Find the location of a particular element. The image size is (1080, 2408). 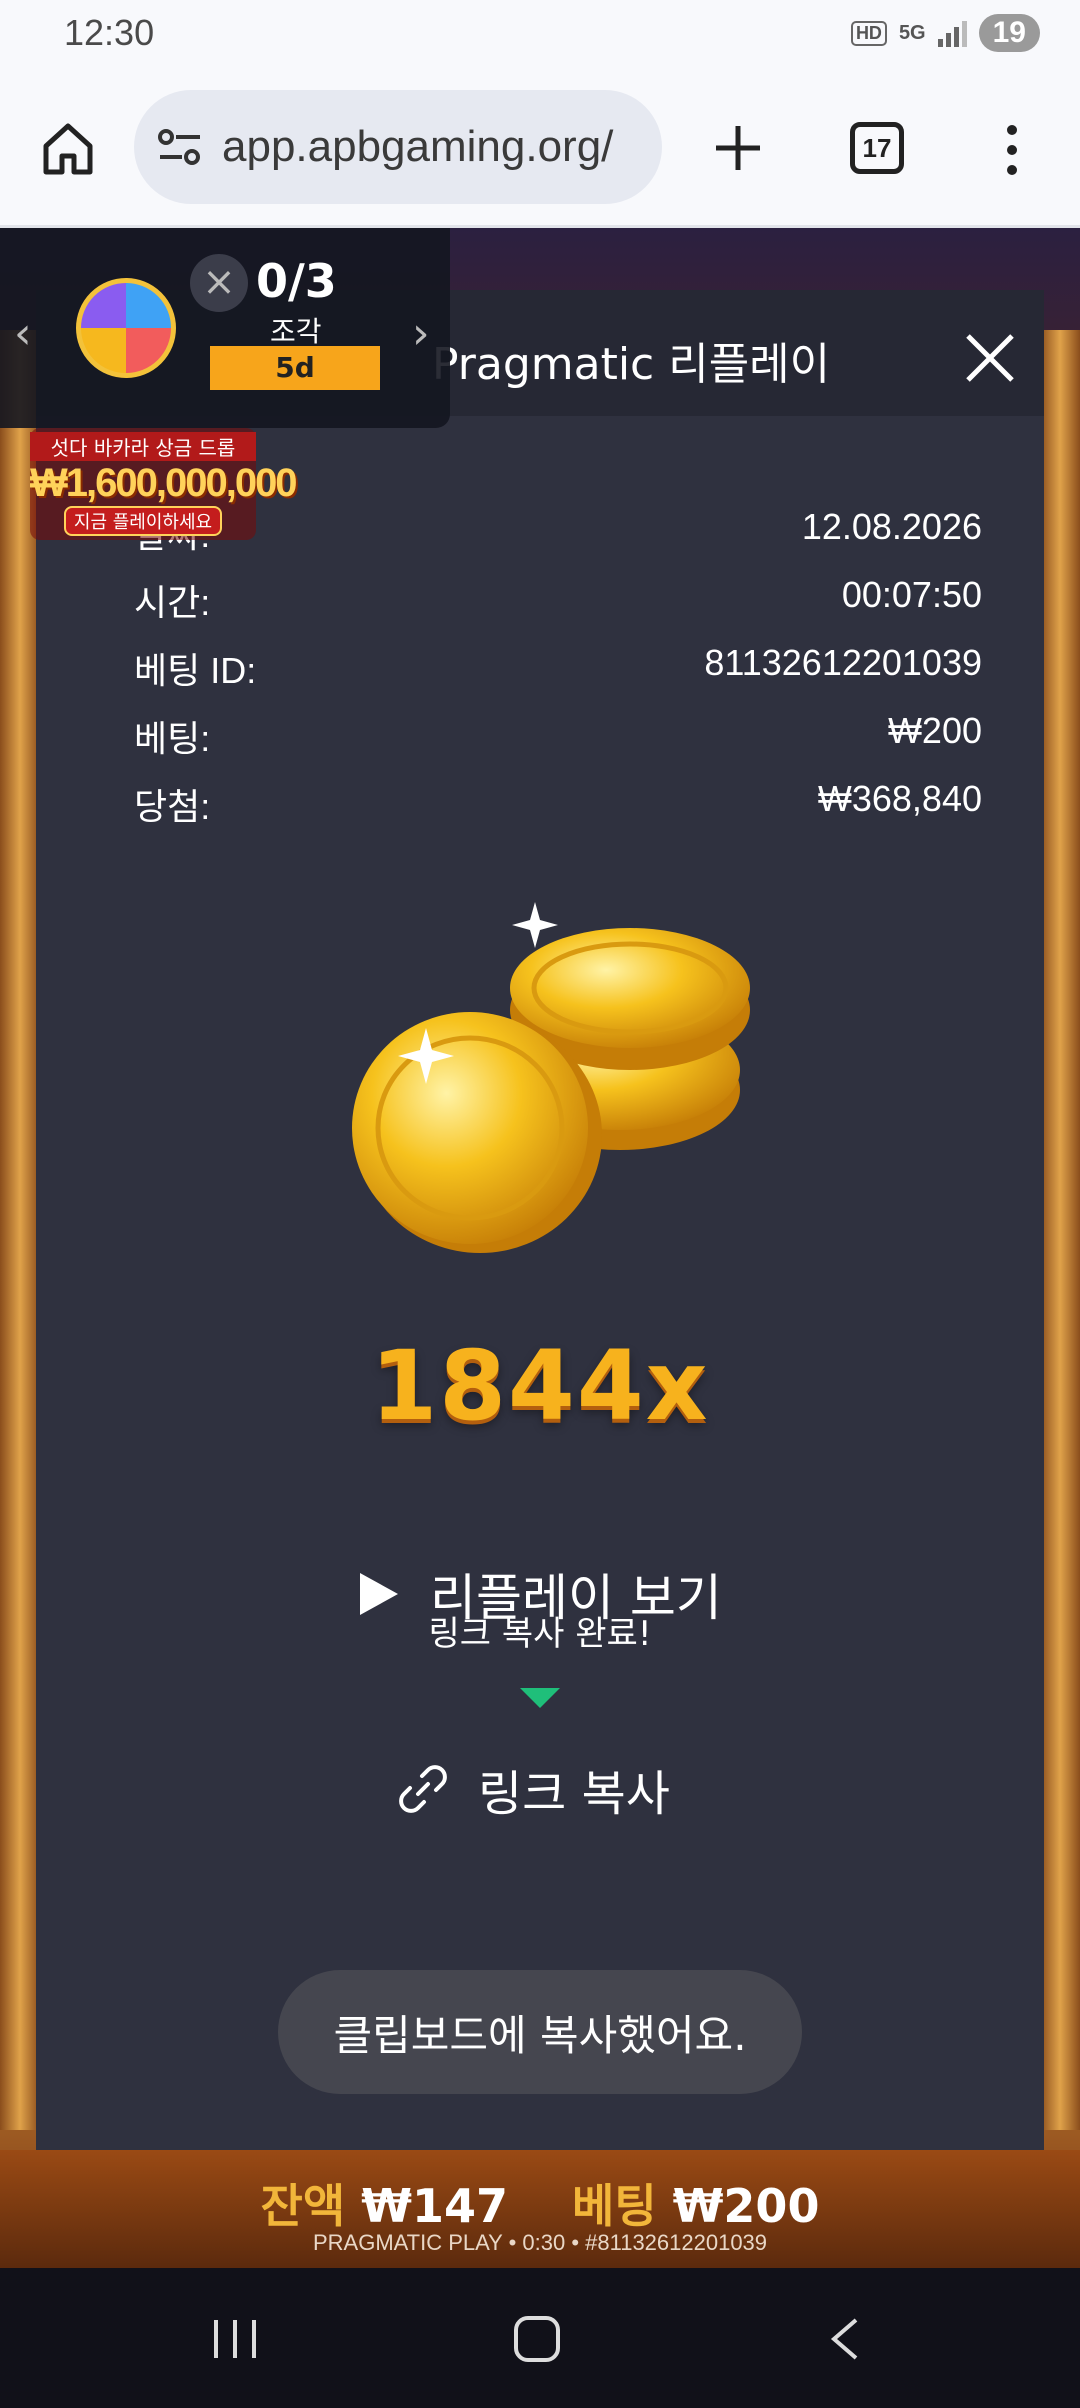

link-icon is located at coordinates (423, 1789).